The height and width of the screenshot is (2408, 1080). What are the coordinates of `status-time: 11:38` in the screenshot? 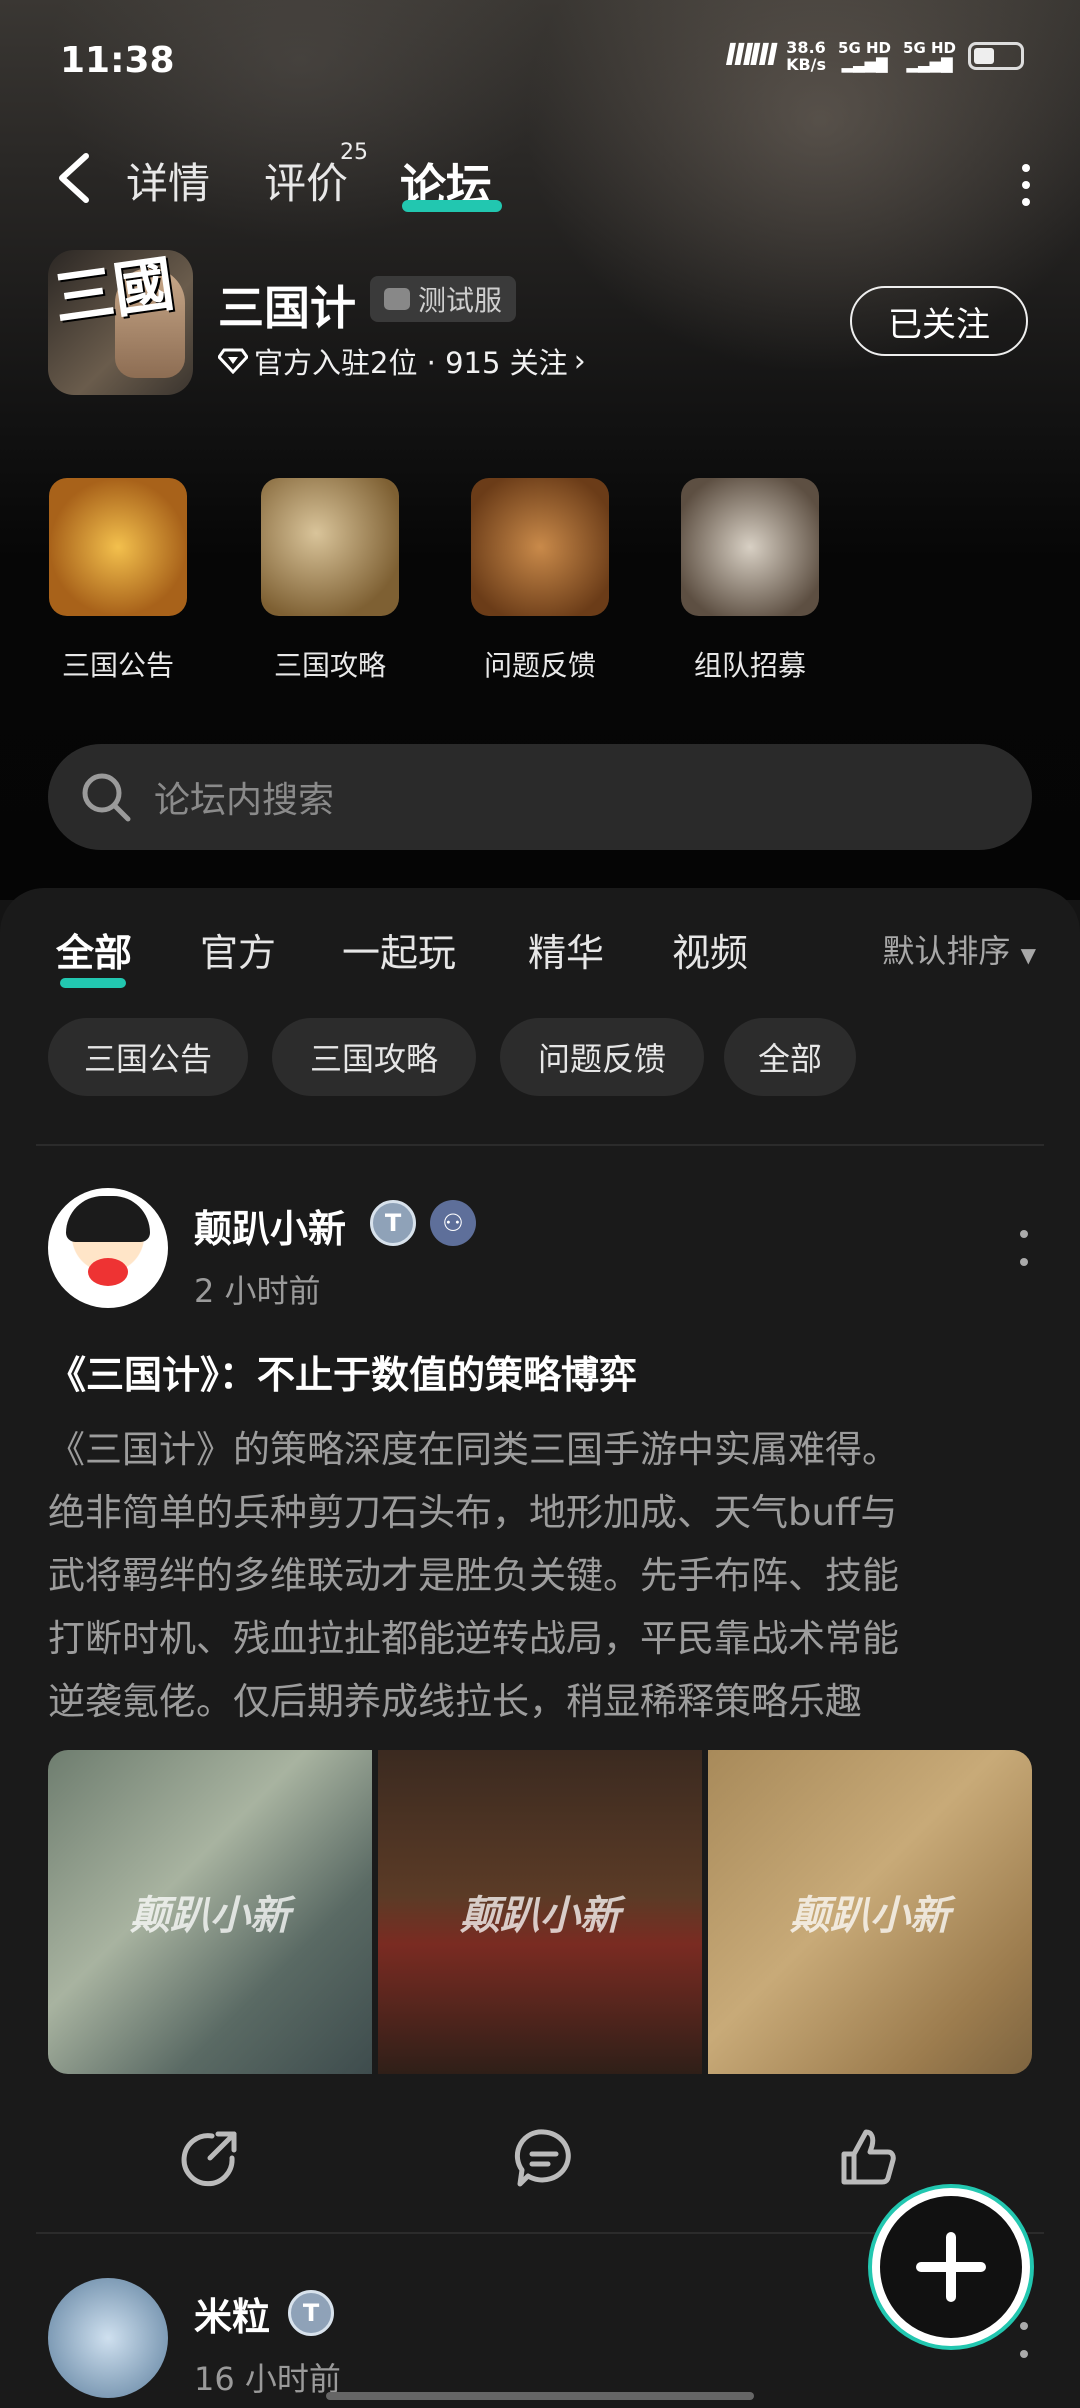 It's located at (117, 60).